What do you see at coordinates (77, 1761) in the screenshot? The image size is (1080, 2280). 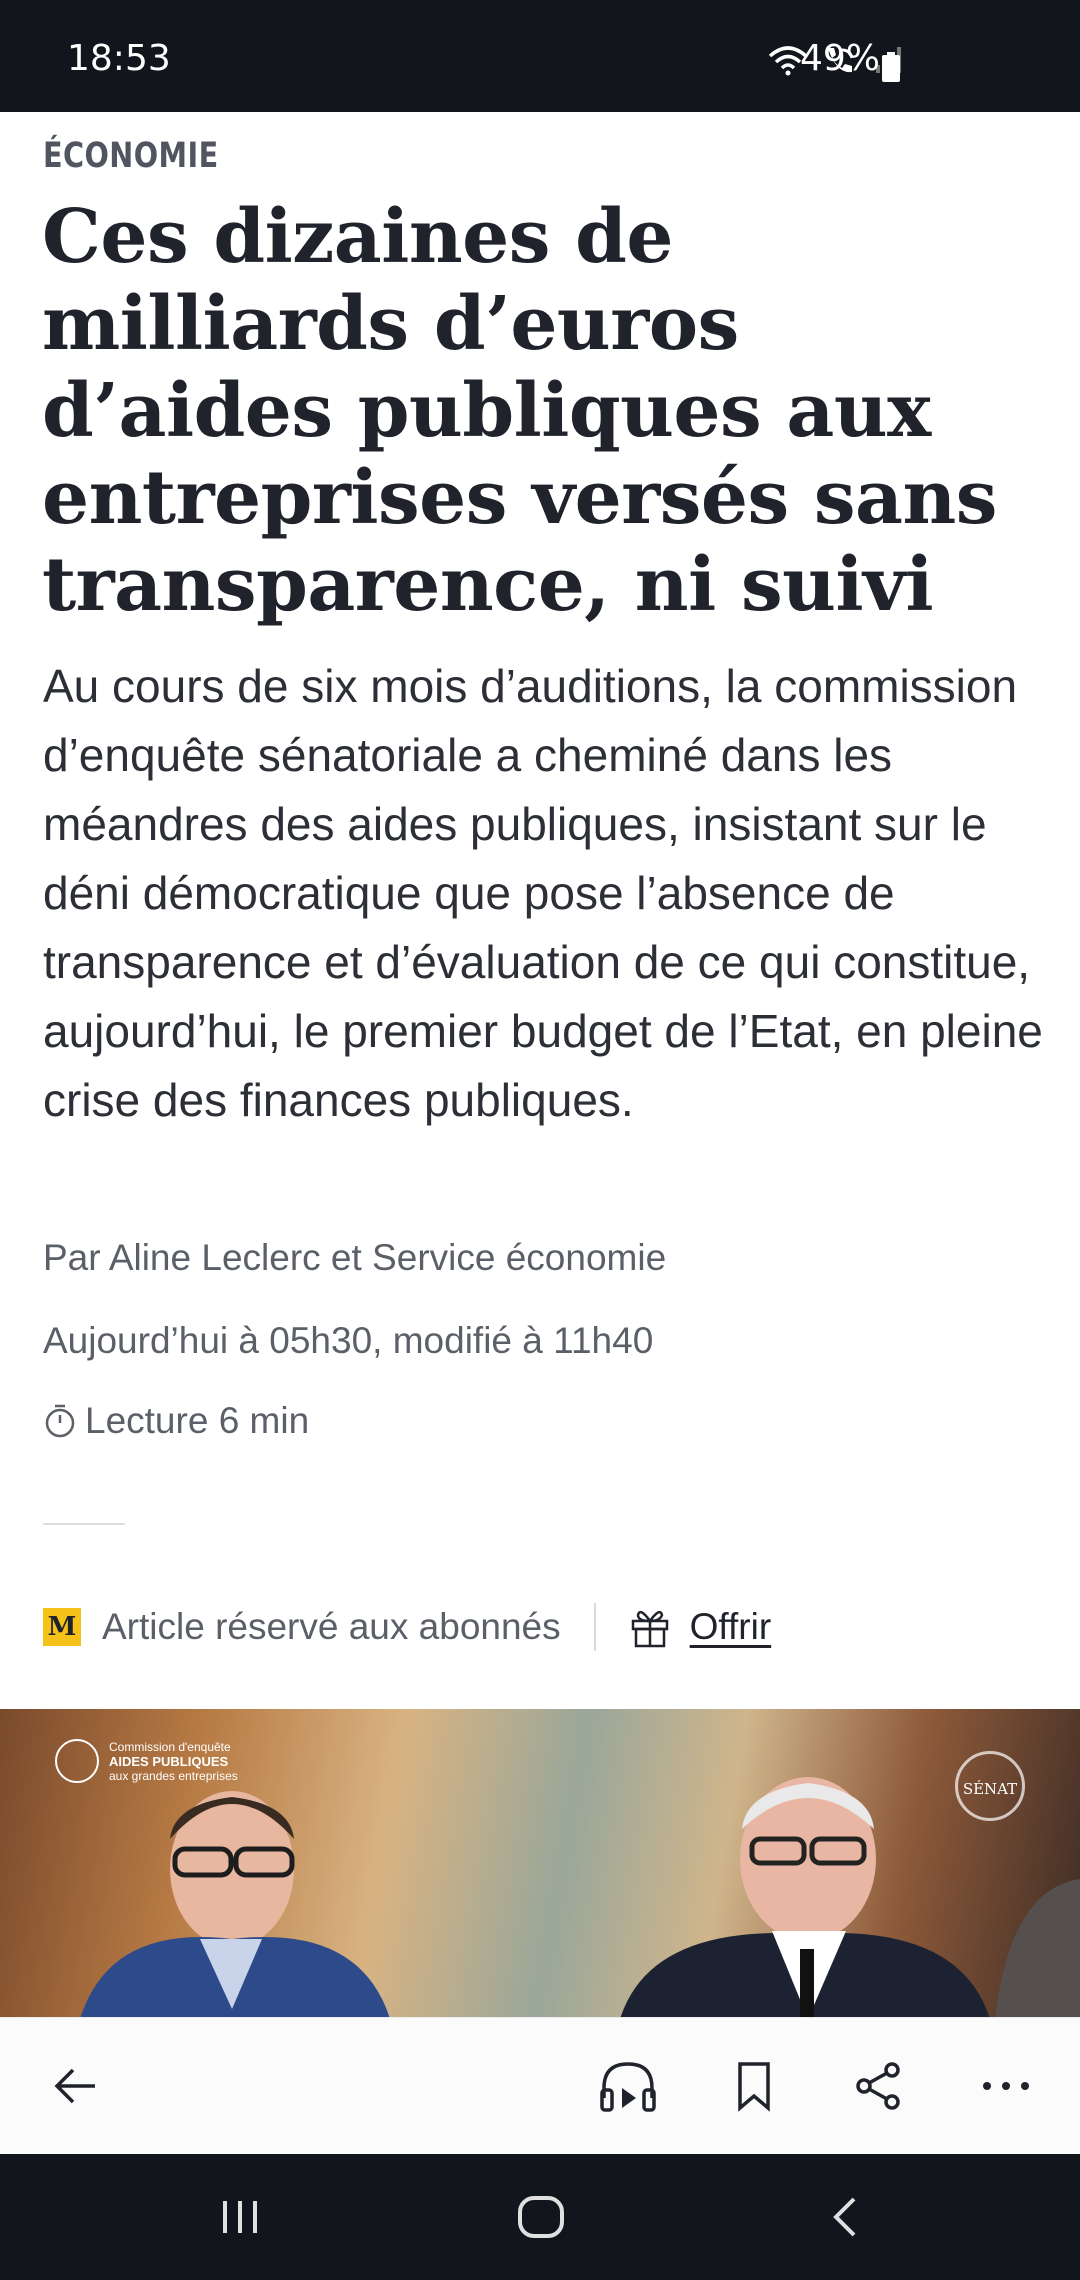 I see `commission-seal-icon` at bounding box center [77, 1761].